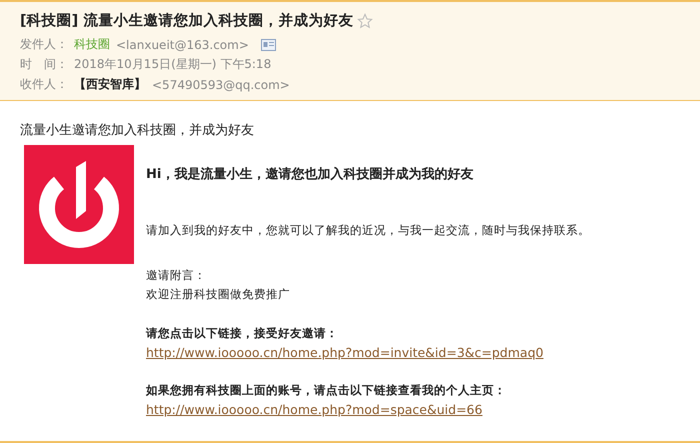 The width and height of the screenshot is (700, 443). I want to click on invite-message: 请加入到我的好友中，您就可以了解我的近况，与我一起交流，随时与我保持联系。, so click(368, 230).